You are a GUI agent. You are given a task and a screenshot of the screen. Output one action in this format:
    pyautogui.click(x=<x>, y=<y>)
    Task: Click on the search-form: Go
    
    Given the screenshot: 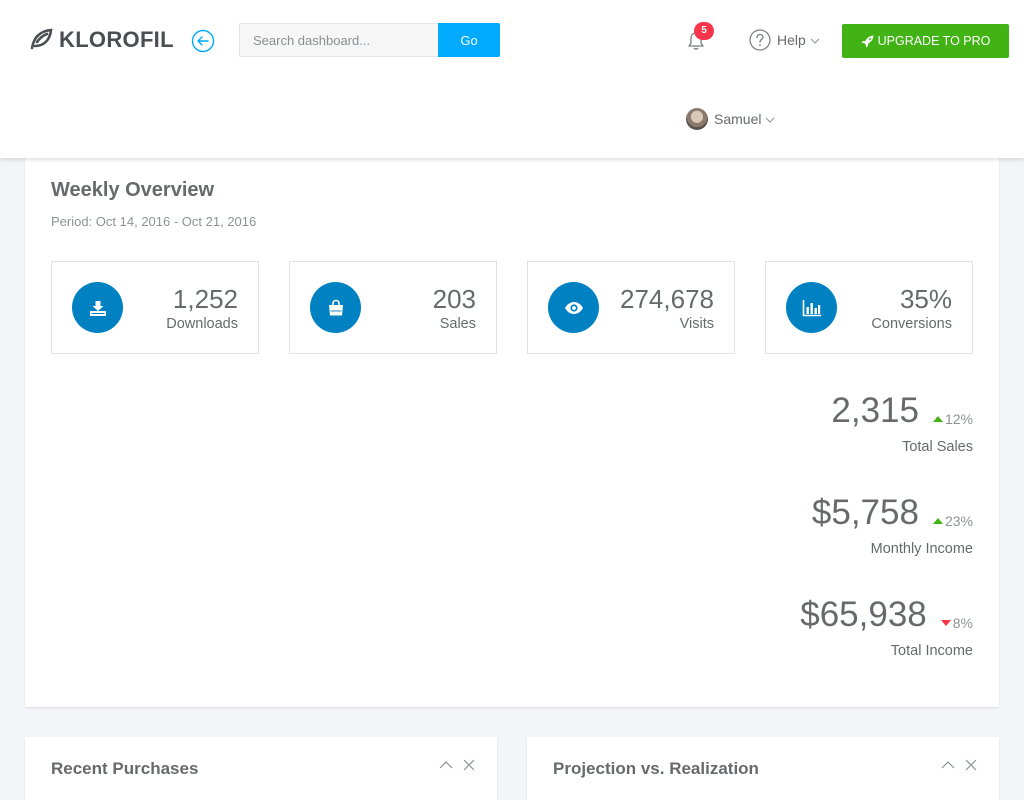 What is the action you would take?
    pyautogui.click(x=369, y=40)
    